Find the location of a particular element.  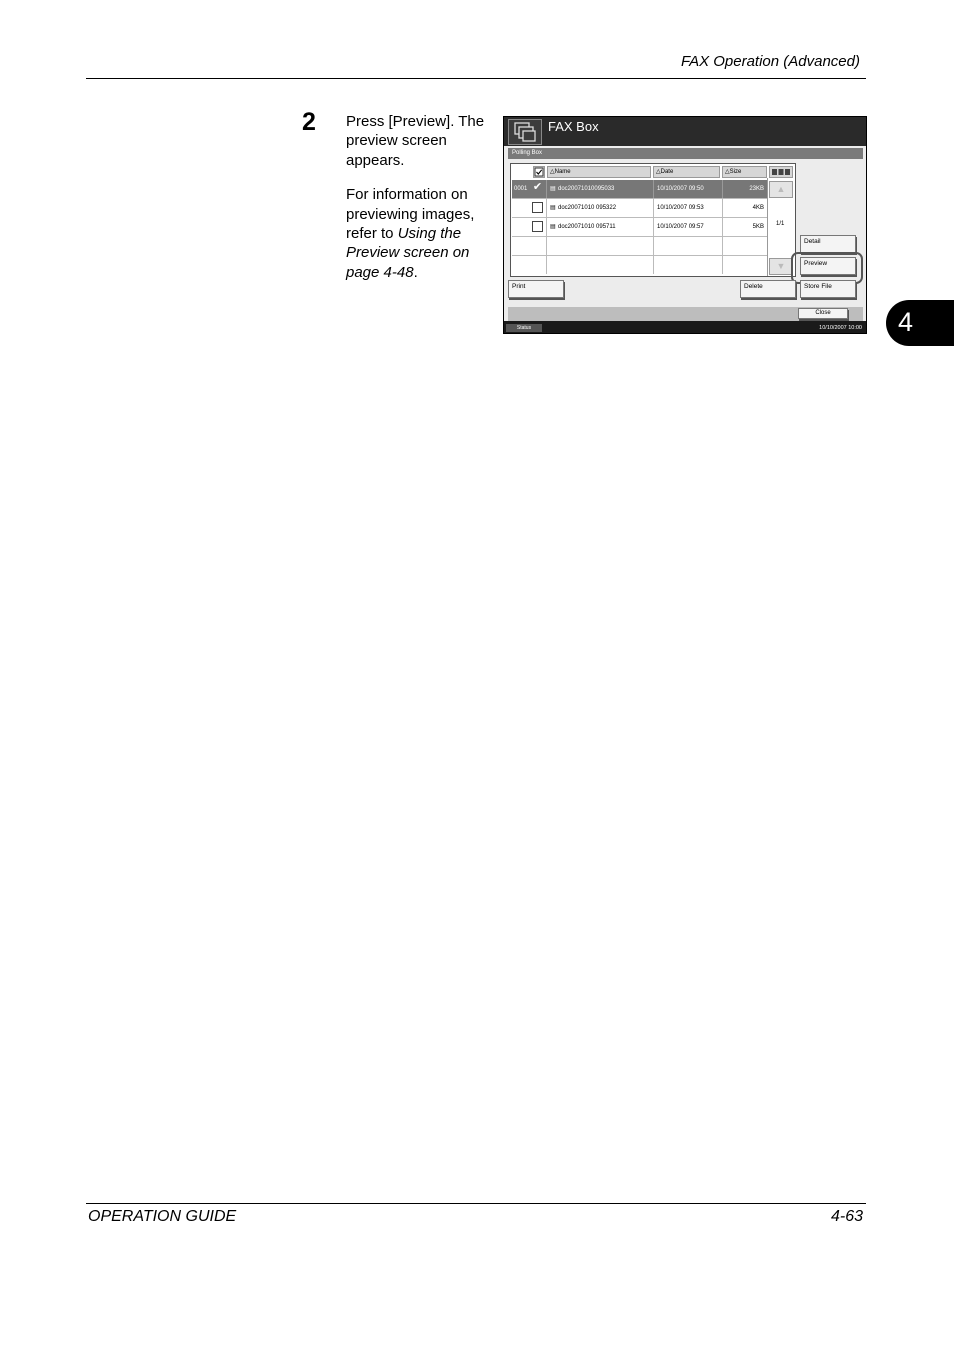

status-button: Status is located at coordinates (524, 328).